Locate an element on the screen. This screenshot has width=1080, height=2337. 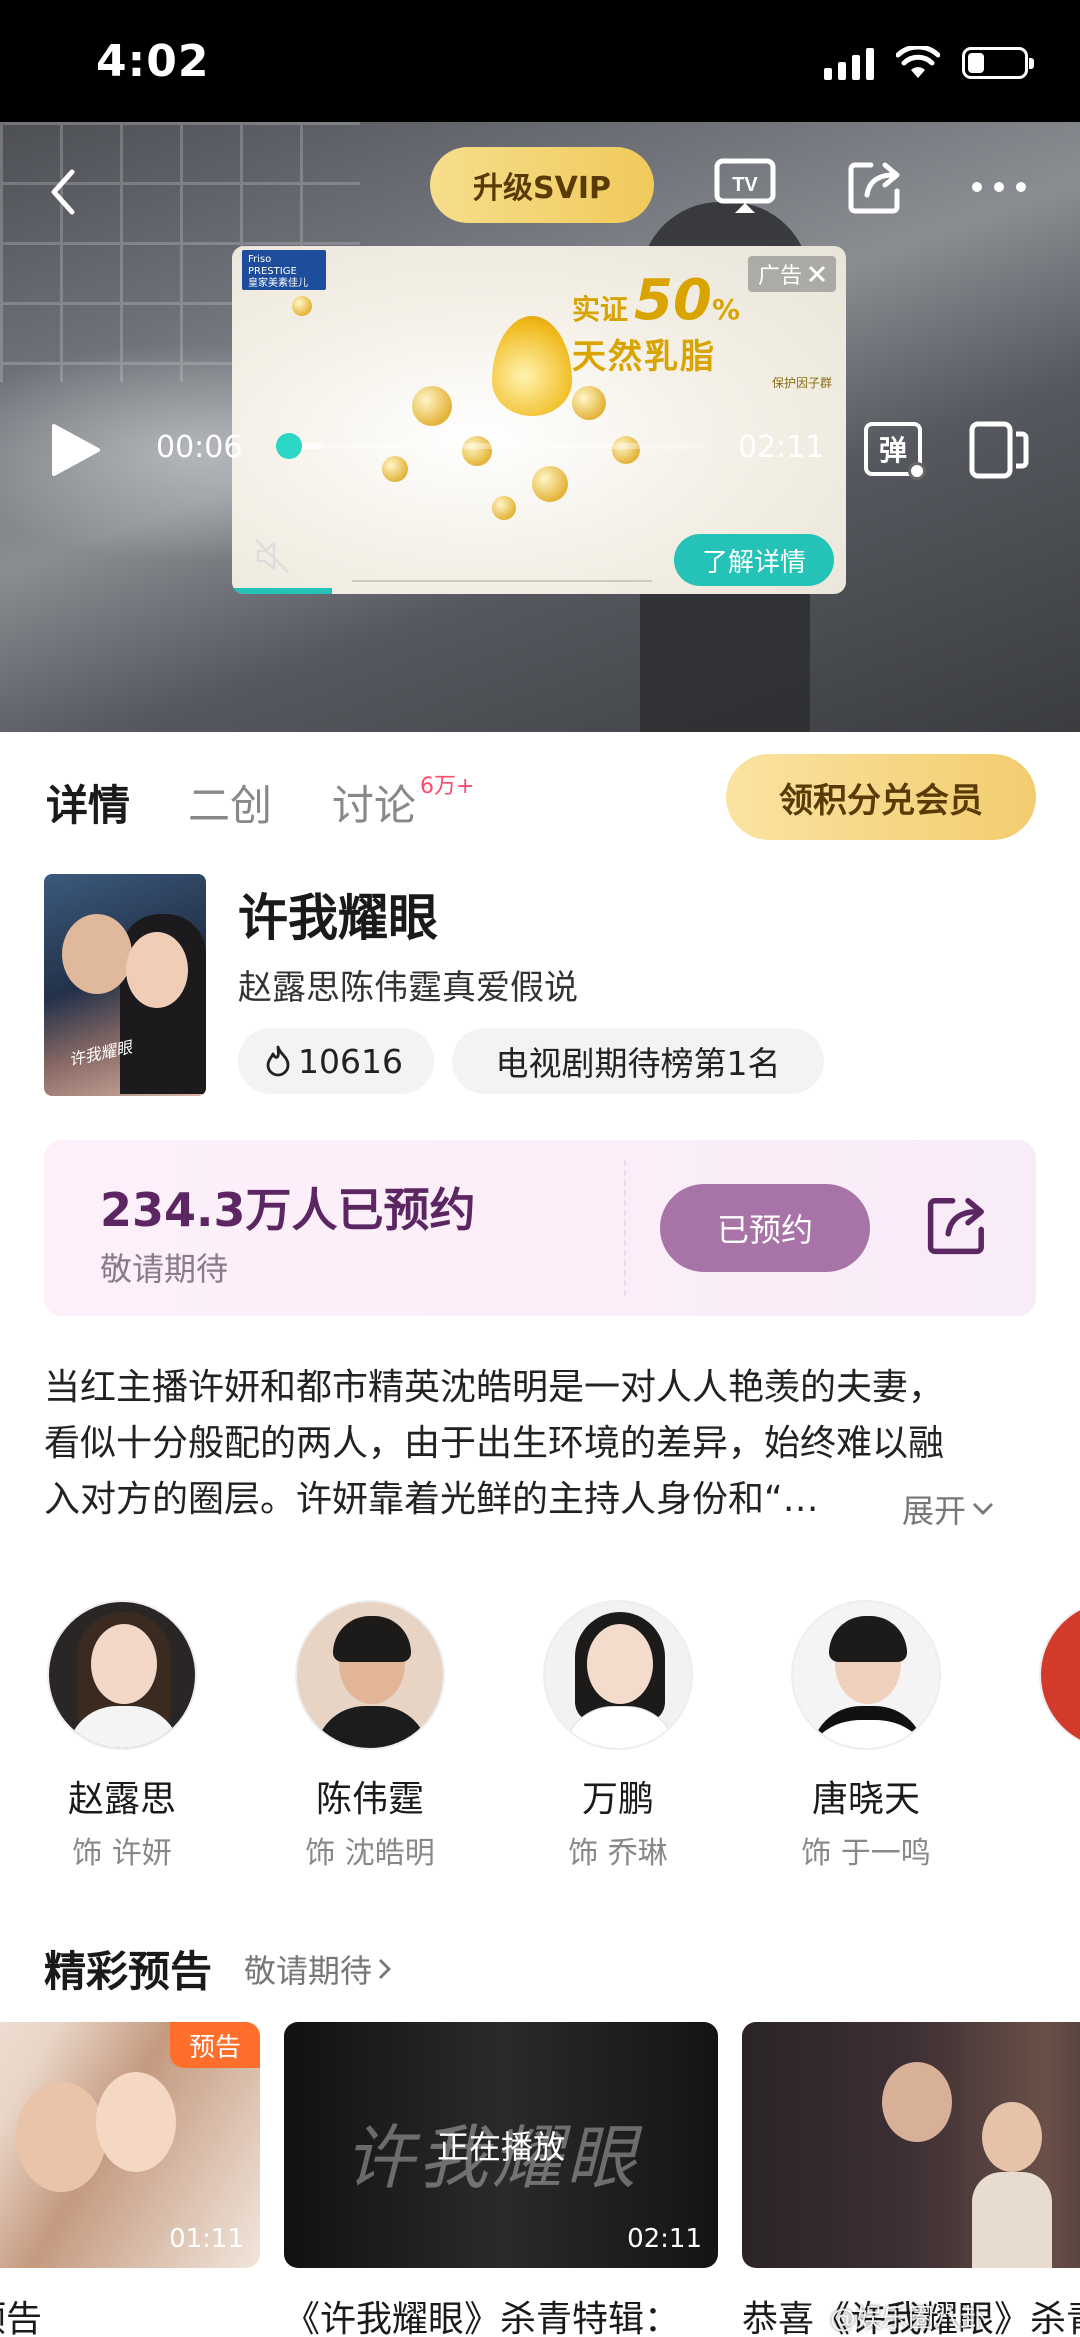
expand-synopsis-button: 展开 is located at coordinates (948, 1509).